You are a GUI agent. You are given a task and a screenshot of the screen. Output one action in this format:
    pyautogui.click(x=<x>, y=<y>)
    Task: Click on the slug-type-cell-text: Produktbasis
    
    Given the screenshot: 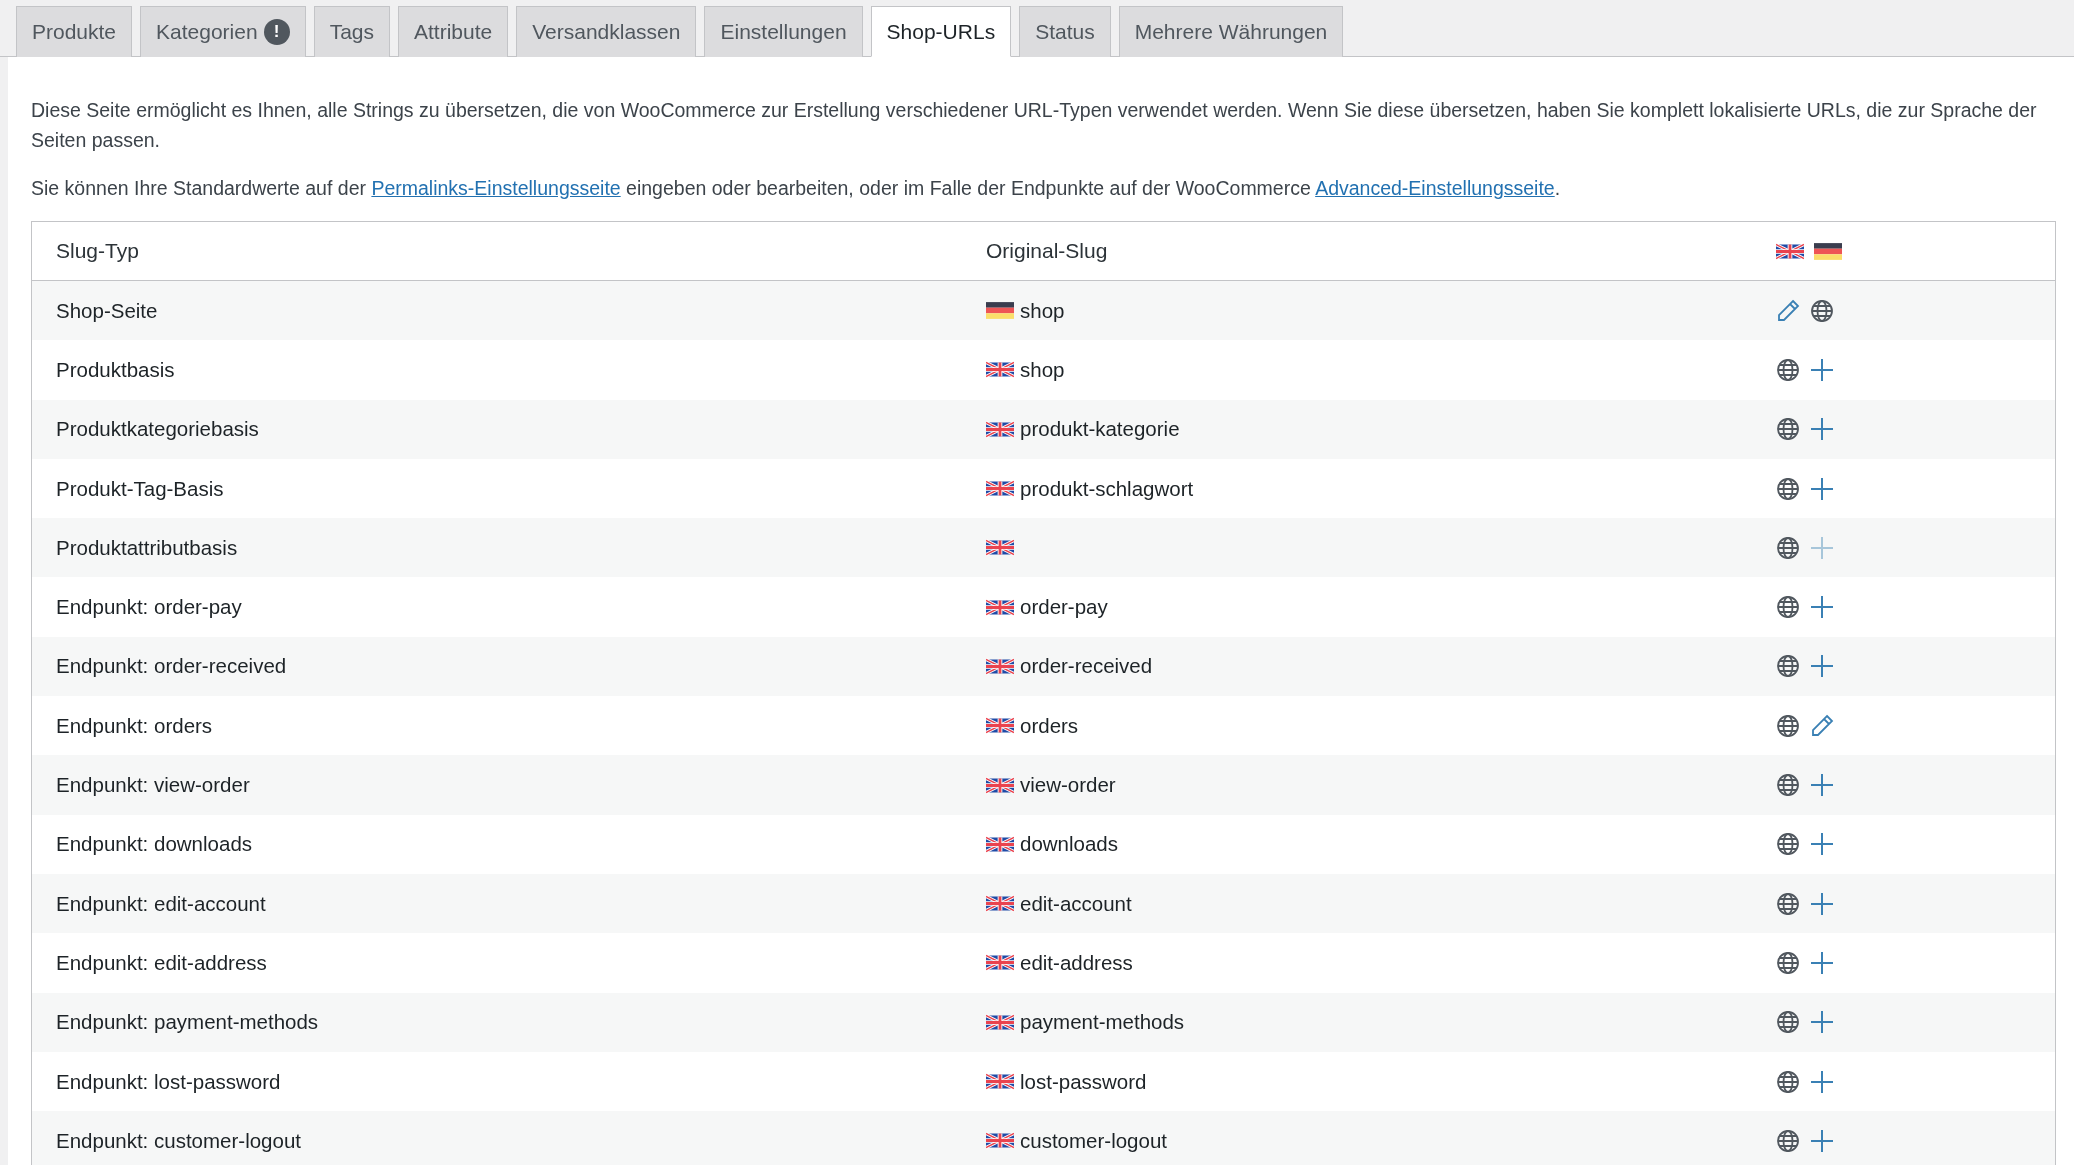 What is the action you would take?
    pyautogui.click(x=115, y=369)
    